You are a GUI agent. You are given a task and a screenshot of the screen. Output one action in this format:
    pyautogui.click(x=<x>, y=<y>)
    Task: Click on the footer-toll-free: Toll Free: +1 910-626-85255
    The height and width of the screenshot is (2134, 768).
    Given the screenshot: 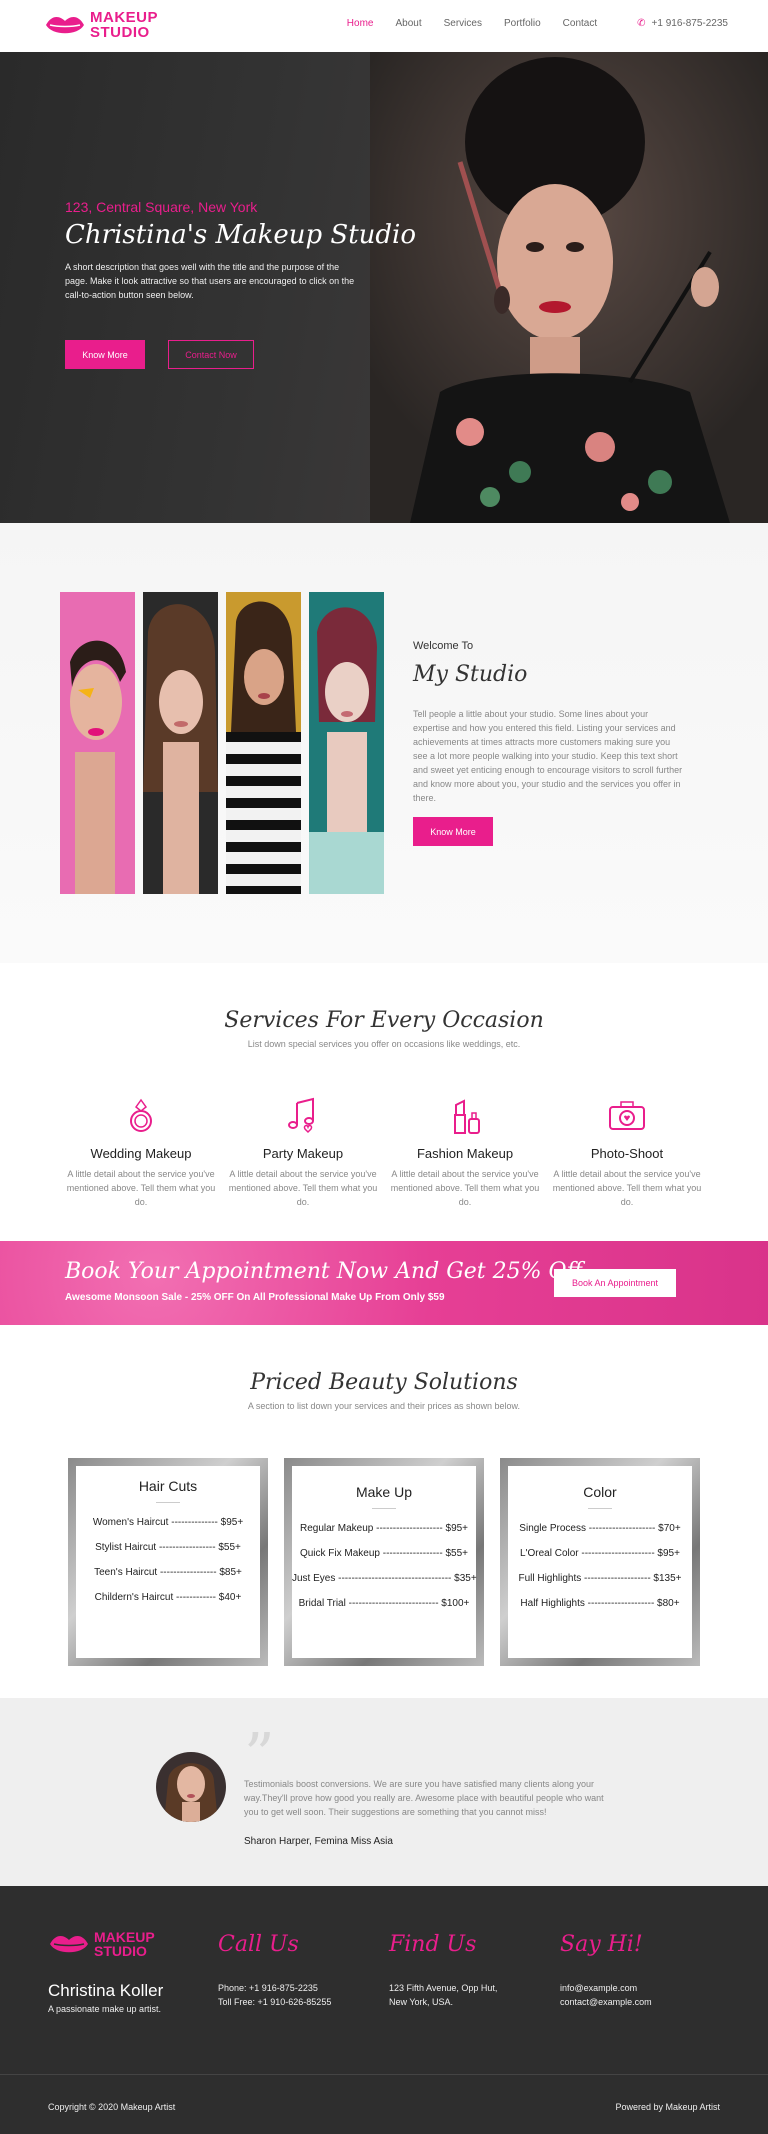 What is the action you would take?
    pyautogui.click(x=274, y=2002)
    